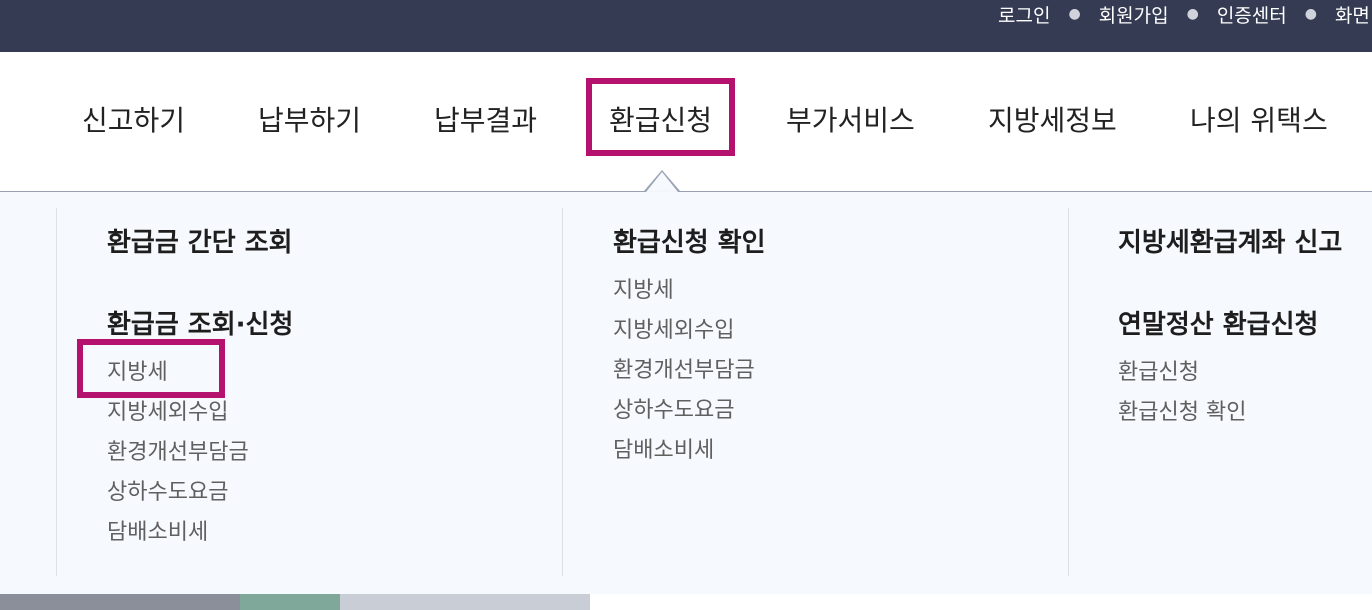  What do you see at coordinates (1352, 14) in the screenshot?
I see `screen-link: 화면` at bounding box center [1352, 14].